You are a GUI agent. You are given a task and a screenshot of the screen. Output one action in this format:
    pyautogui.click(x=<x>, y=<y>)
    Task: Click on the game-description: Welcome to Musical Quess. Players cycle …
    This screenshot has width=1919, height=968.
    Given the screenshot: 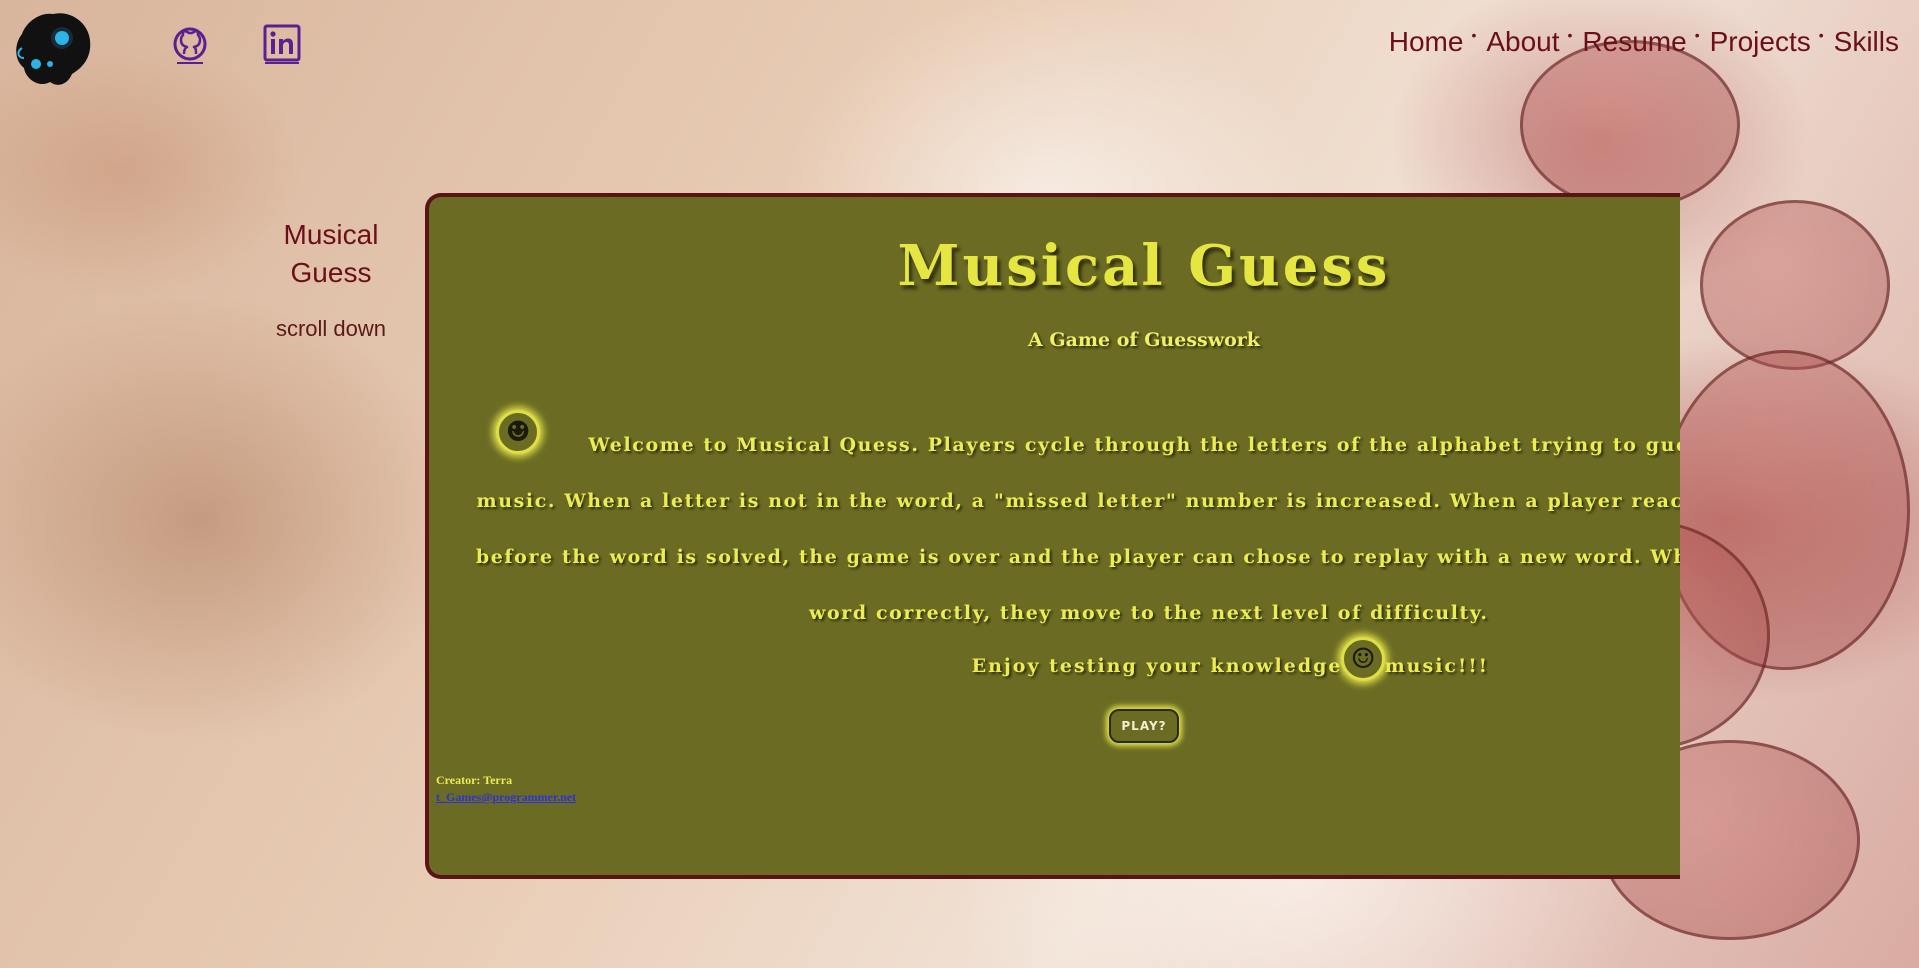 What is the action you would take?
    pyautogui.click(x=1064, y=529)
    